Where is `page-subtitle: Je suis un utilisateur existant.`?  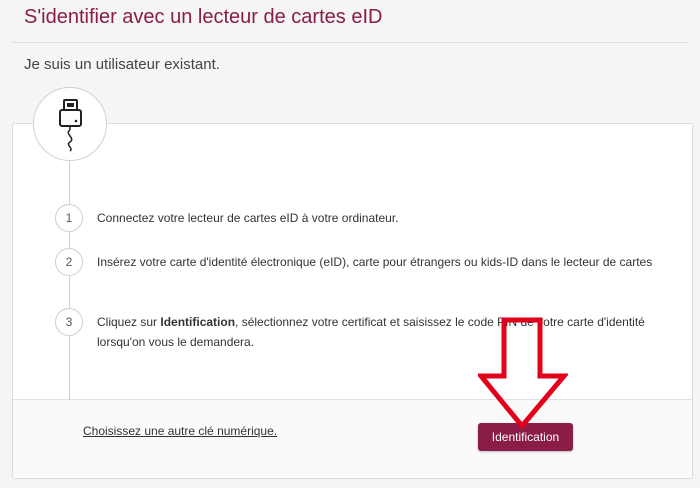
page-subtitle: Je suis un utilisateur existant. is located at coordinates (122, 64).